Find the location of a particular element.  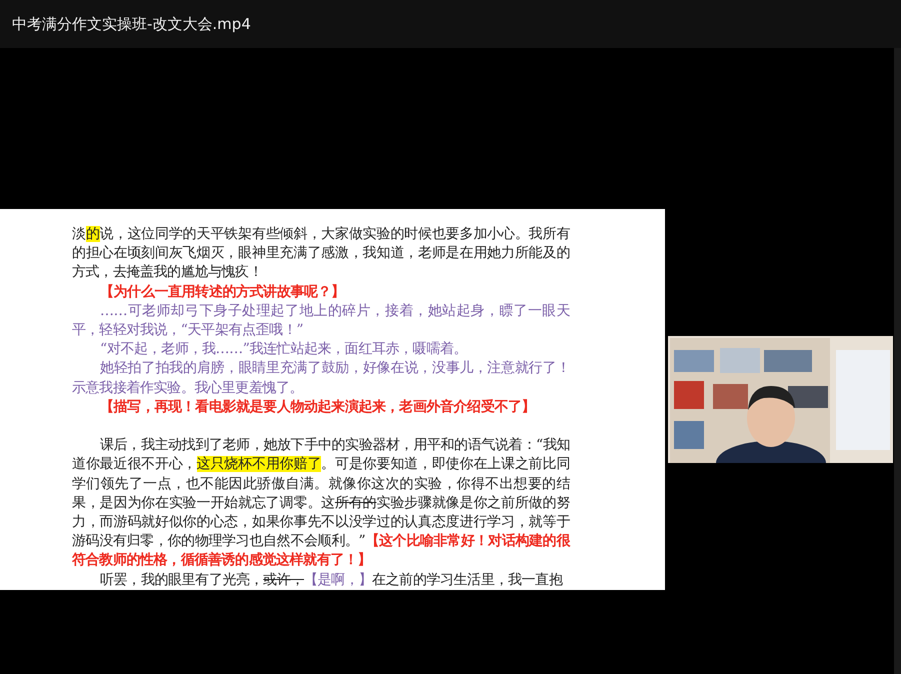

paragraph: “对不起，老师，我……”我连忙站起来，面红耳赤，嗫嚅着。 is located at coordinates (283, 350).